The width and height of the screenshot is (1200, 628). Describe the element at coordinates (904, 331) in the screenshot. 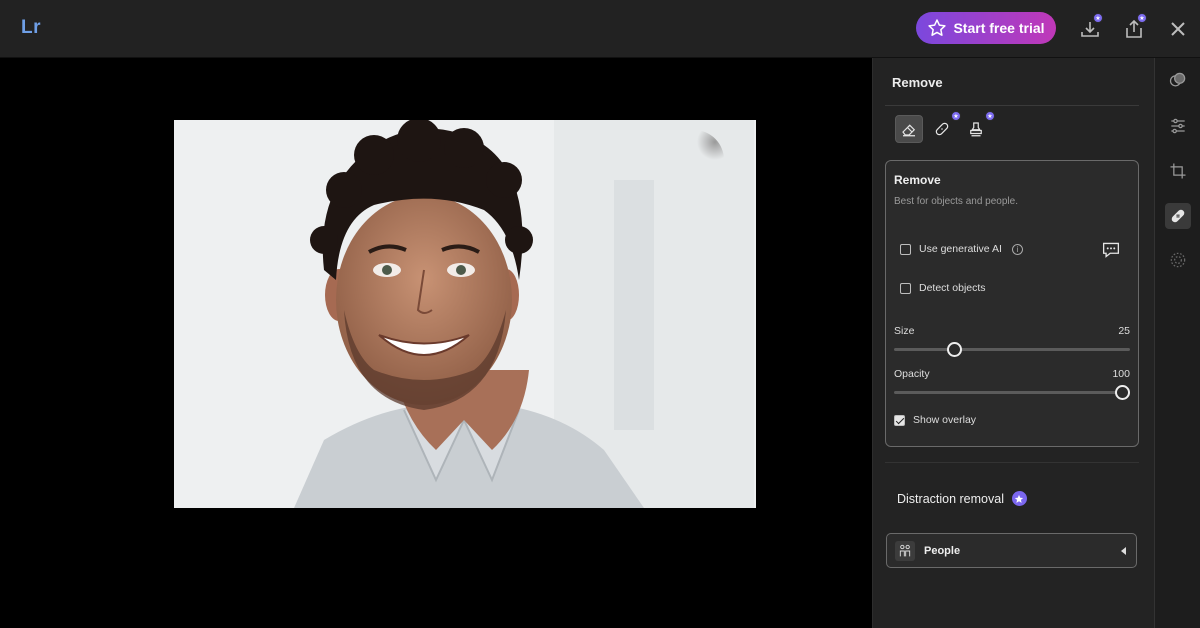

I see `size-label: Size` at that location.